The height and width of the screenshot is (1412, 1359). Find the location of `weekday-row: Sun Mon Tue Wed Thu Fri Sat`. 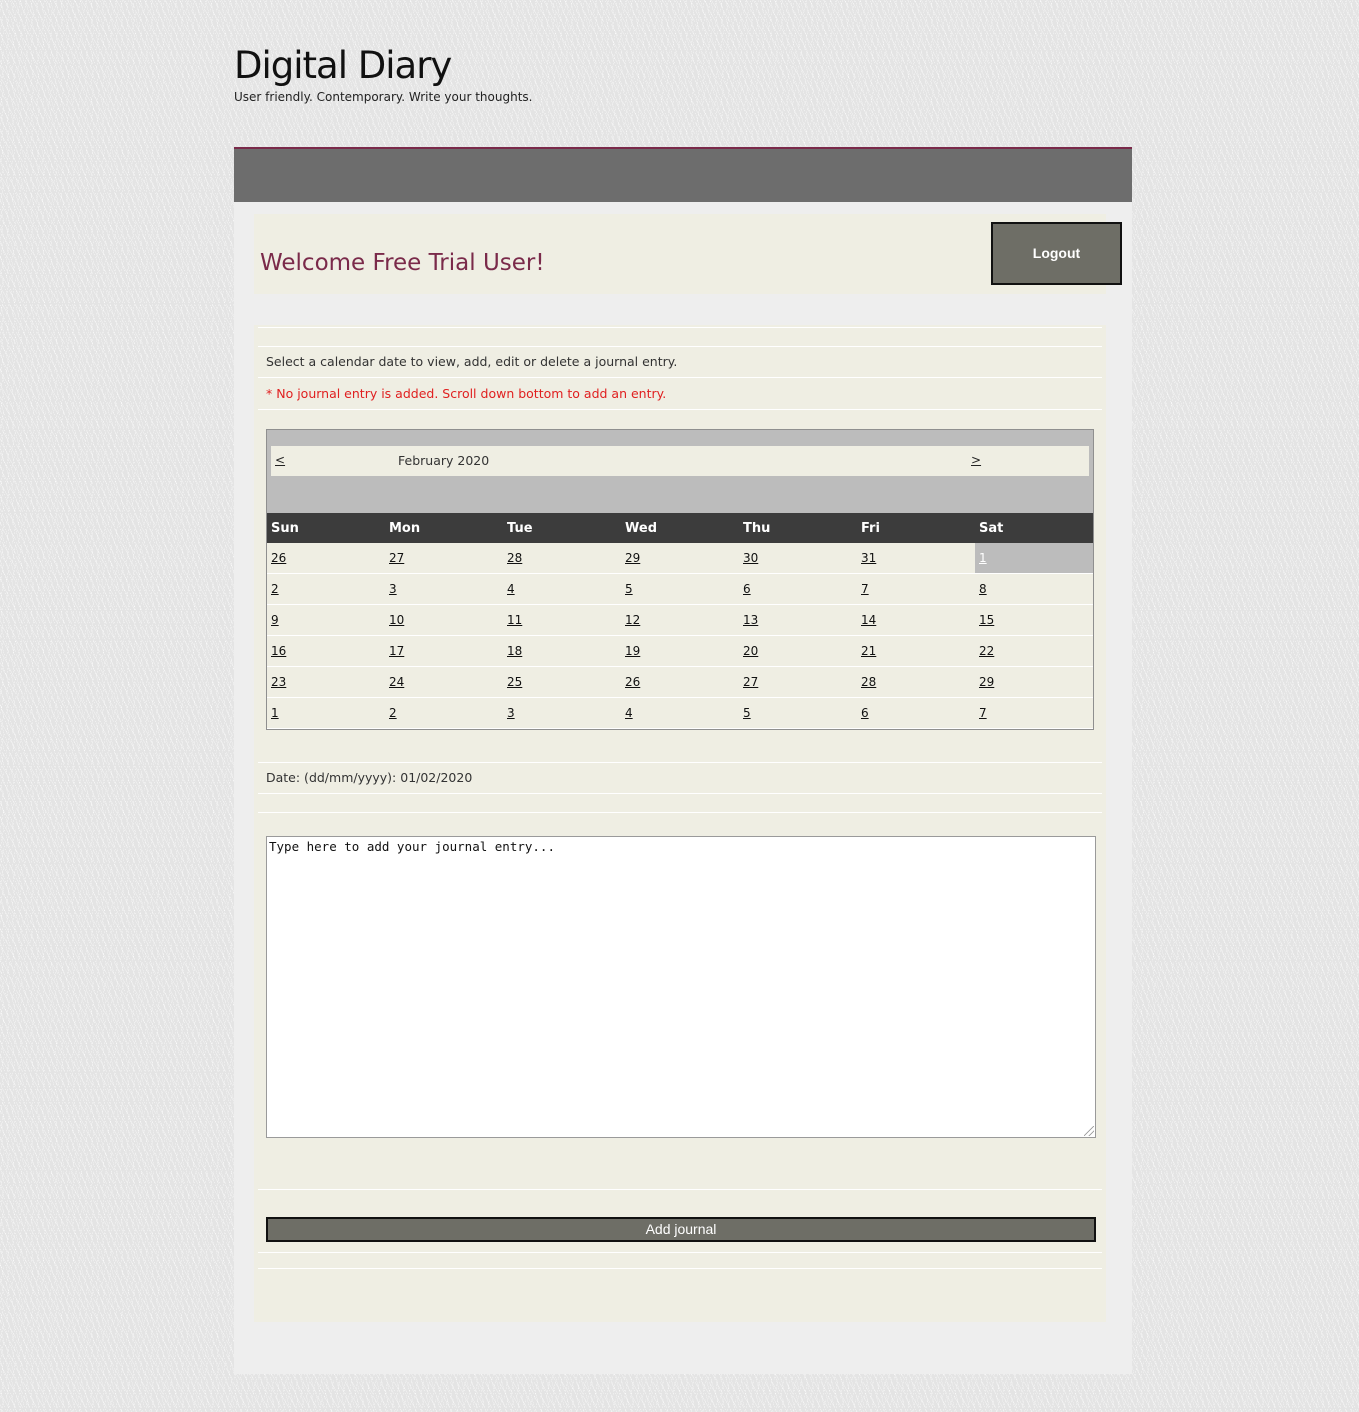

weekday-row: Sun Mon Tue Wed Thu Fri Sat is located at coordinates (680, 528).